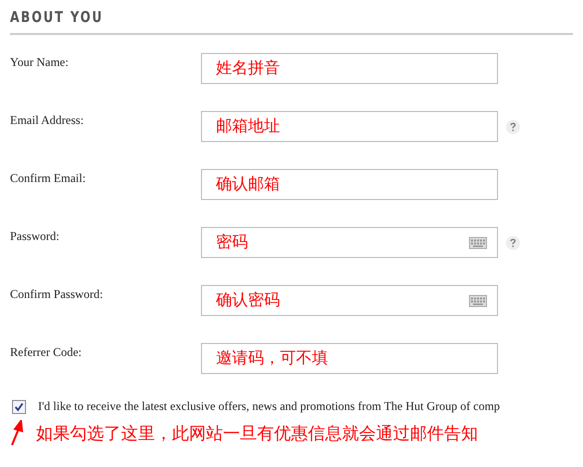  What do you see at coordinates (269, 406) in the screenshot?
I see `checkbox-label: I'd like to receive the latest exclusive offers, news and promotions from The Hut Group of comp` at bounding box center [269, 406].